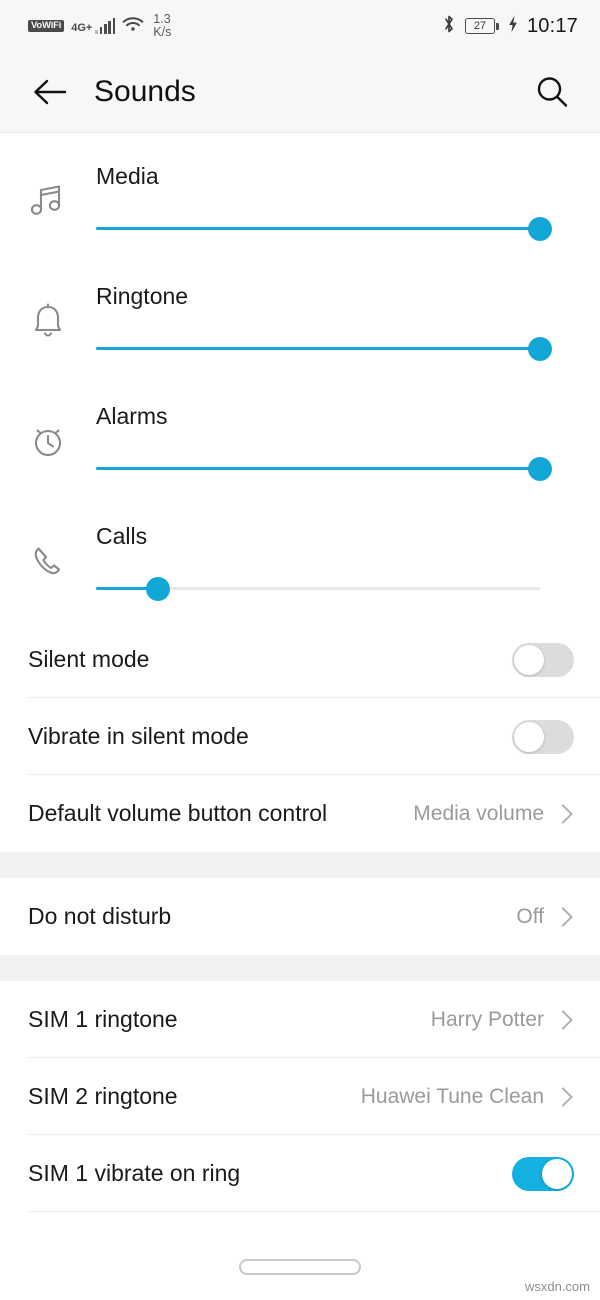  I want to click on row-silent-mode: Silent mode, so click(300, 659).